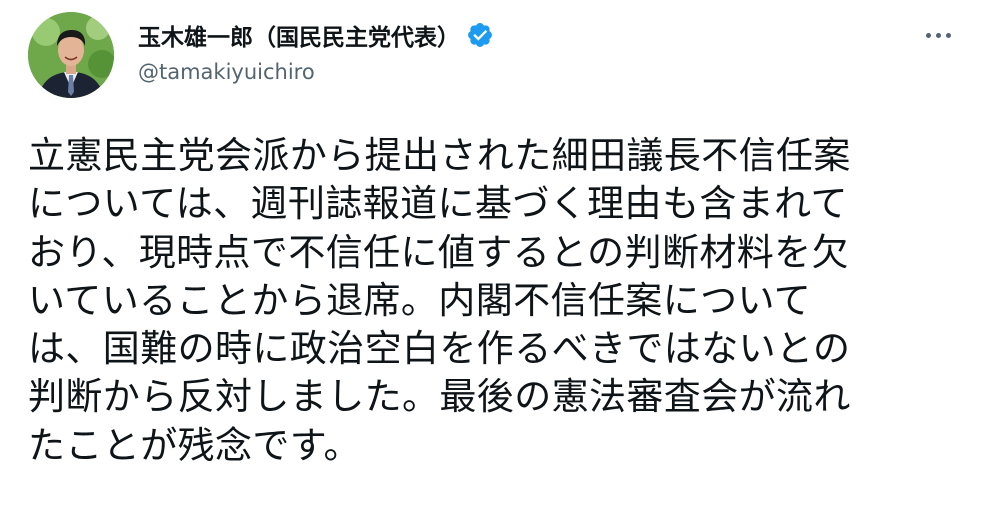 The image size is (1004, 514). What do you see at coordinates (928, 35) in the screenshot?
I see `more-options-icon` at bounding box center [928, 35].